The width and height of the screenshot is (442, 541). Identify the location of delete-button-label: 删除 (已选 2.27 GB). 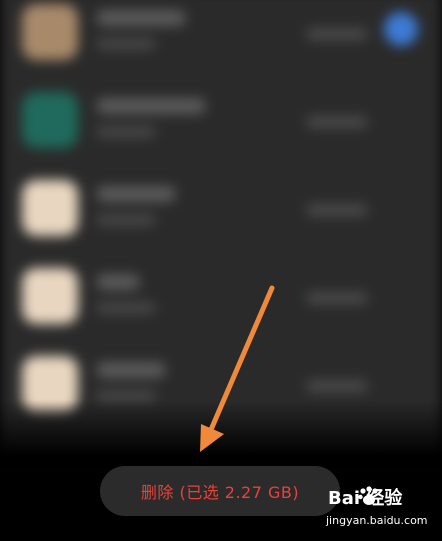
(220, 492).